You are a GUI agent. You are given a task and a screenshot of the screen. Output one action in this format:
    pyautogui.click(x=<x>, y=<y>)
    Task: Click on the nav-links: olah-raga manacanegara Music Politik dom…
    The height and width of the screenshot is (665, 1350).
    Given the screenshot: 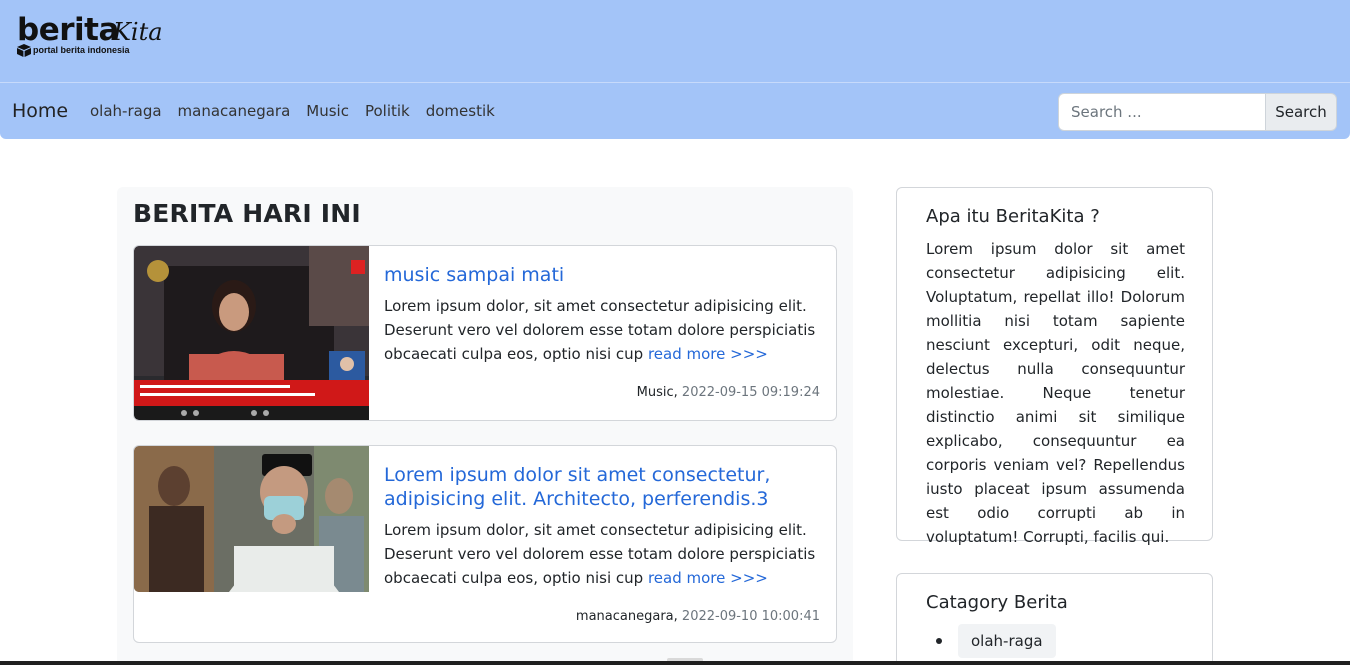 What is the action you would take?
    pyautogui.click(x=300, y=111)
    